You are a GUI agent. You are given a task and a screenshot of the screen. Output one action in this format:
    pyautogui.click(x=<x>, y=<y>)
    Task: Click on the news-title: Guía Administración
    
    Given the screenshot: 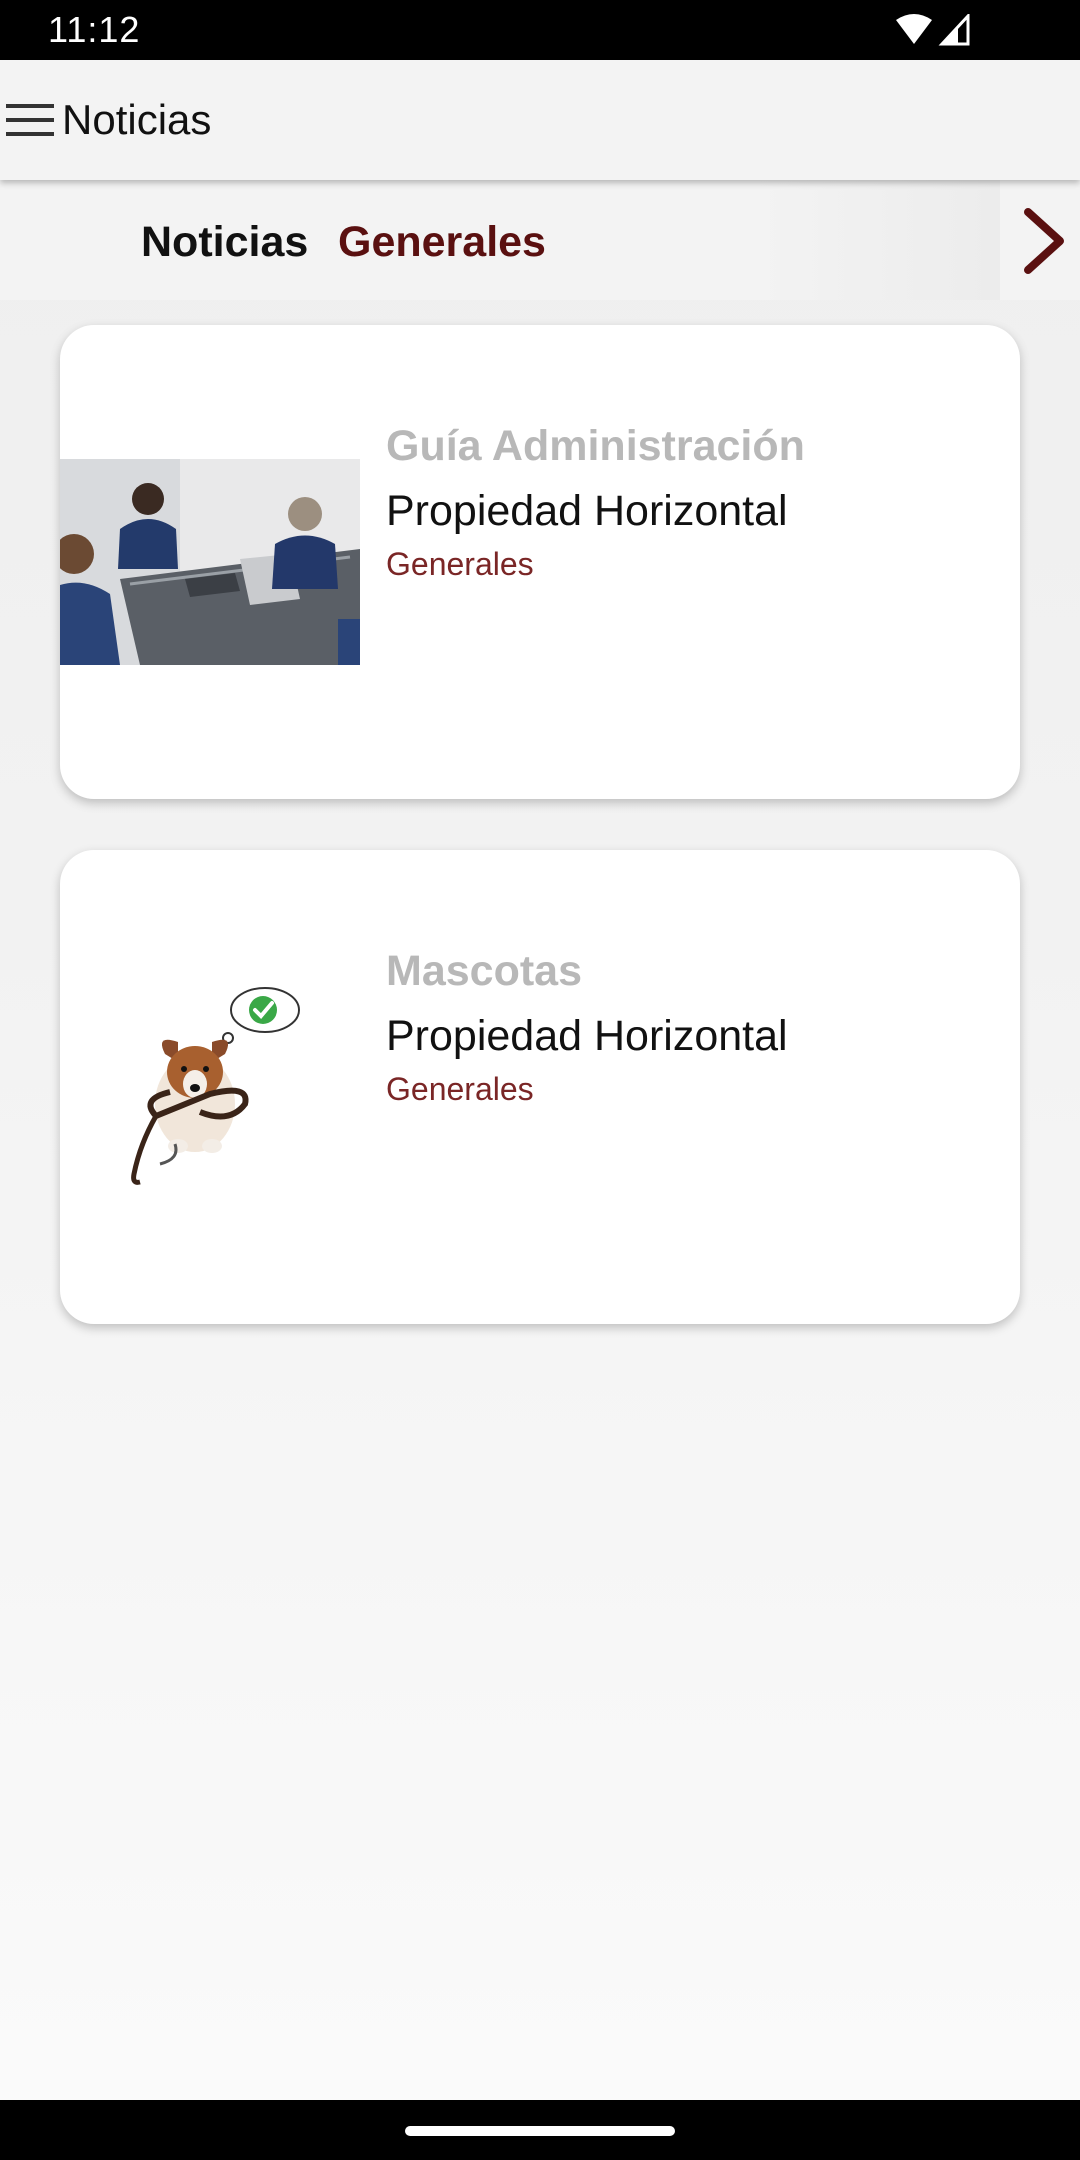 What is the action you would take?
    pyautogui.click(x=595, y=446)
    